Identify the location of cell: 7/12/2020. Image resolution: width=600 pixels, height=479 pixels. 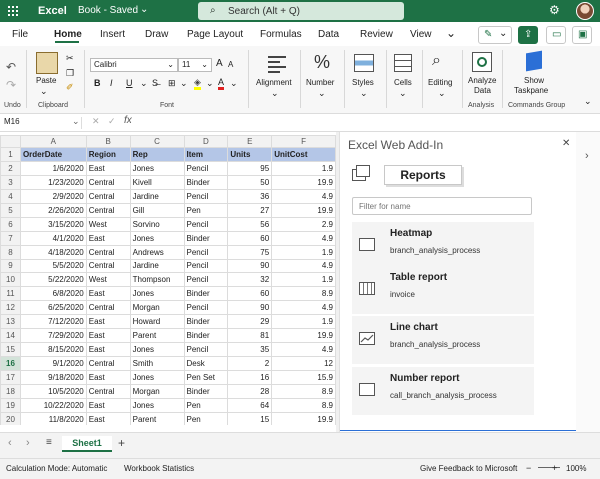
(53, 322).